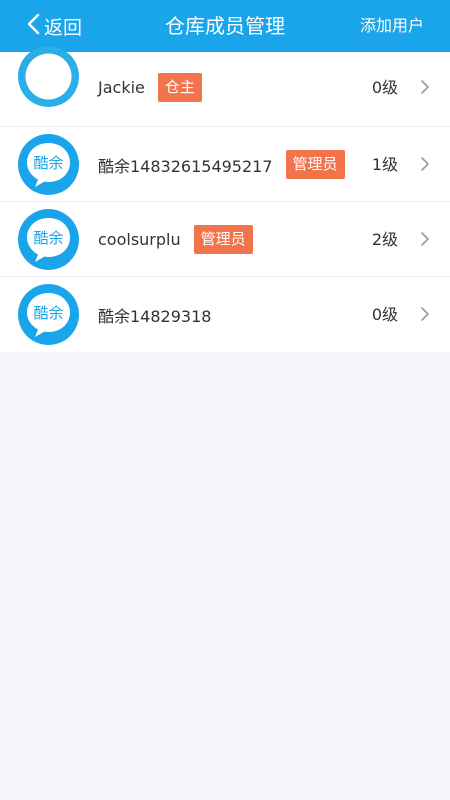 The width and height of the screenshot is (450, 800). What do you see at coordinates (179, 87) in the screenshot?
I see `role-badge: 仓主` at bounding box center [179, 87].